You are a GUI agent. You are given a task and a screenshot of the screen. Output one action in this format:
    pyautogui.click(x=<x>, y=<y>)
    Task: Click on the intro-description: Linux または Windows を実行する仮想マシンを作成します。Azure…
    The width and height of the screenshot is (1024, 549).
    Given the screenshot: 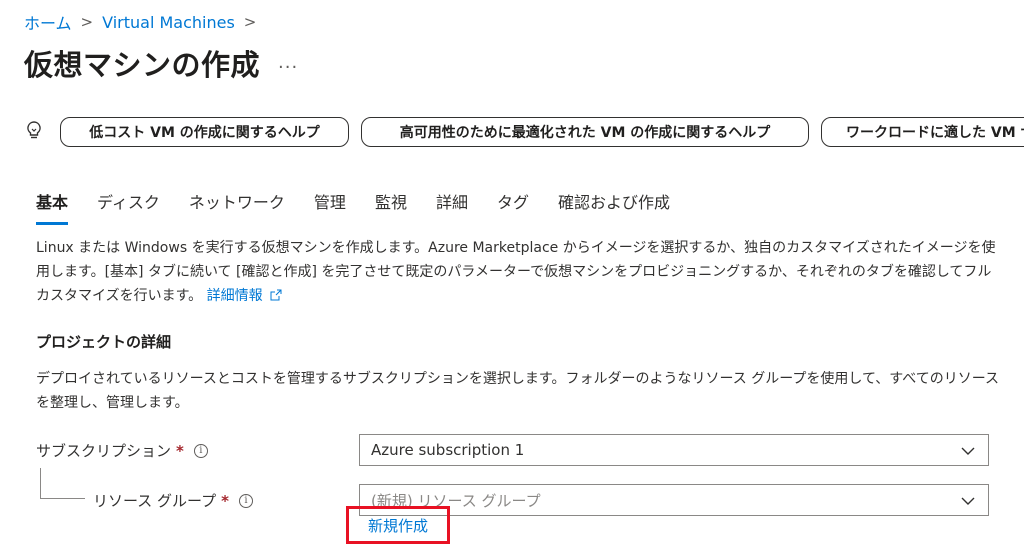 What is the action you would take?
    pyautogui.click(x=518, y=272)
    